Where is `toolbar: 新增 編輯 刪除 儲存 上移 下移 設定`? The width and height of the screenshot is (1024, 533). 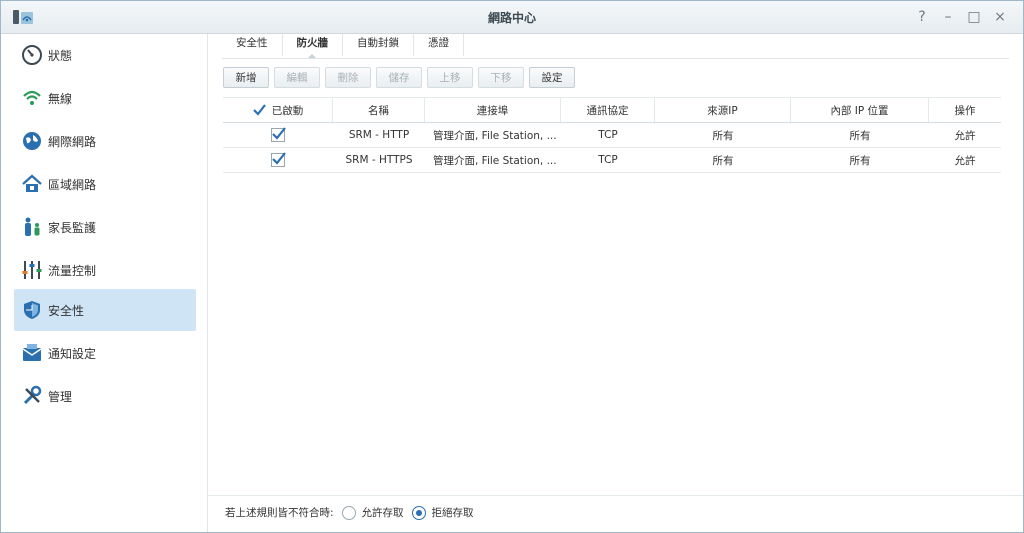
toolbar: 新增 編輯 刪除 儲存 上移 下移 設定 is located at coordinates (399, 77).